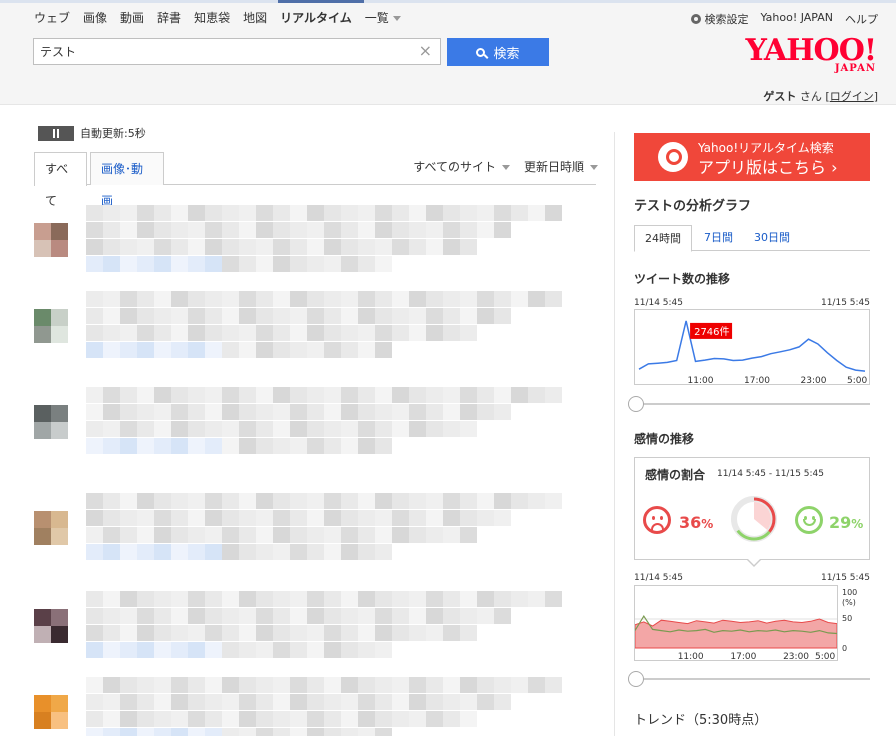  Describe the element at coordinates (796, 19) in the screenshot. I see `yahoo-japan-link: Yahoo! JAPAN` at that location.